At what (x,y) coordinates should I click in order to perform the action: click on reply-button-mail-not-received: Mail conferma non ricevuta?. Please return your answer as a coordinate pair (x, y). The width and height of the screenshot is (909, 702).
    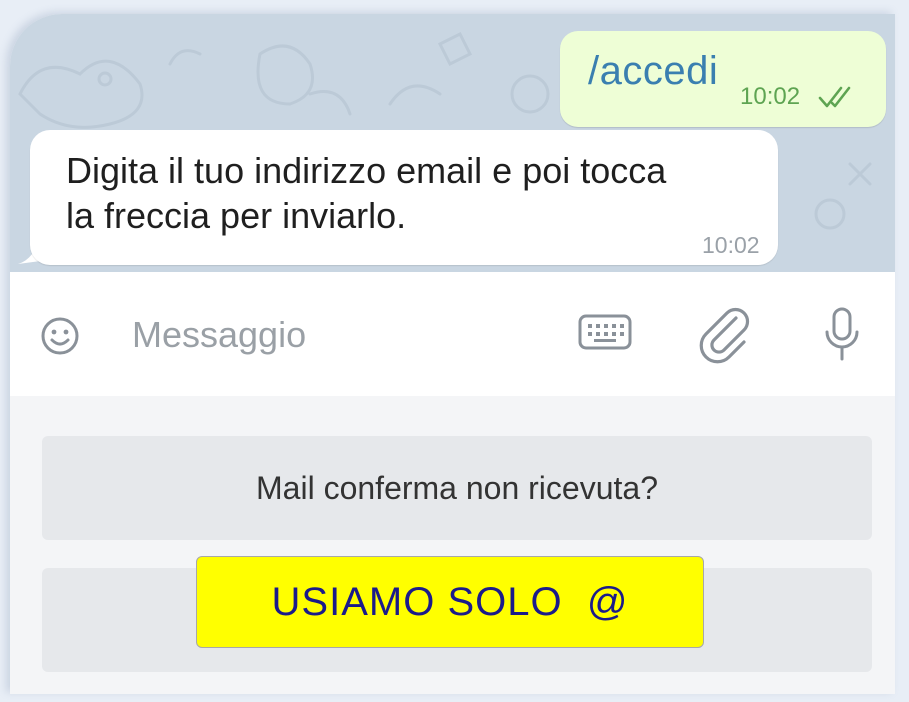
    Looking at the image, I should click on (457, 488).